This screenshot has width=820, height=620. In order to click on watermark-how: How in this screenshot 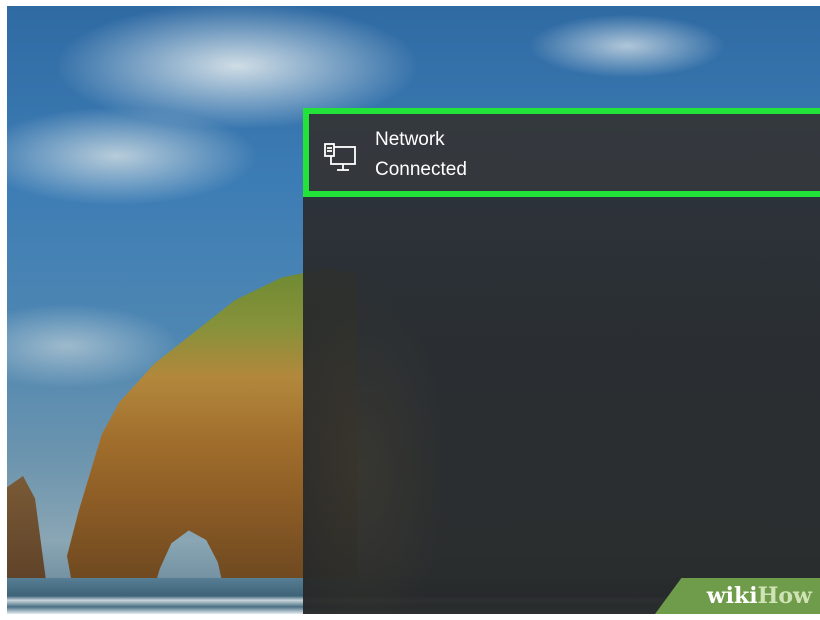, I will do `click(784, 596)`.